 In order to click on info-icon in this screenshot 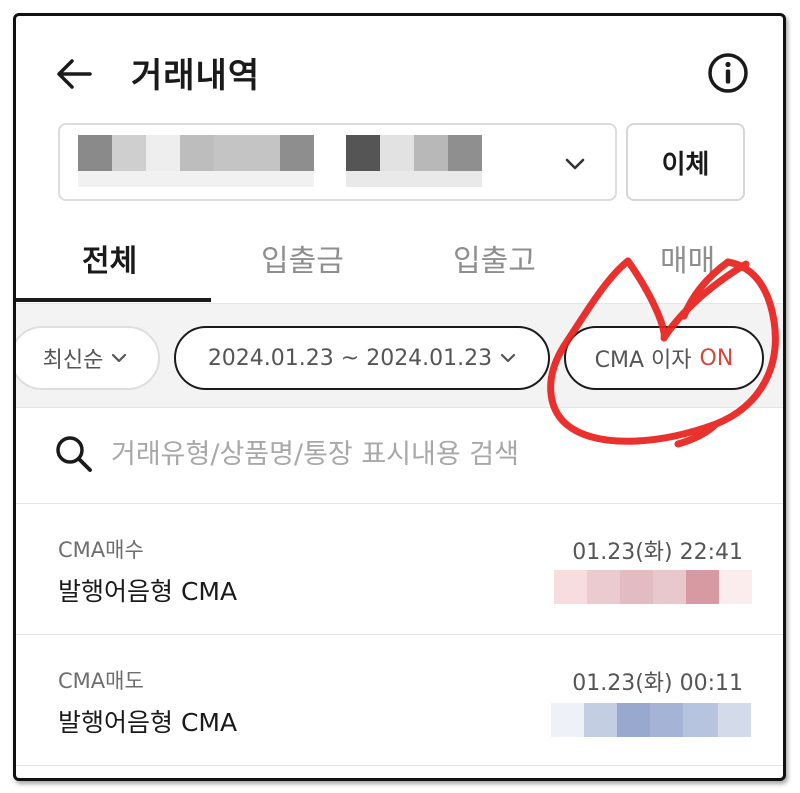, I will do `click(728, 73)`.